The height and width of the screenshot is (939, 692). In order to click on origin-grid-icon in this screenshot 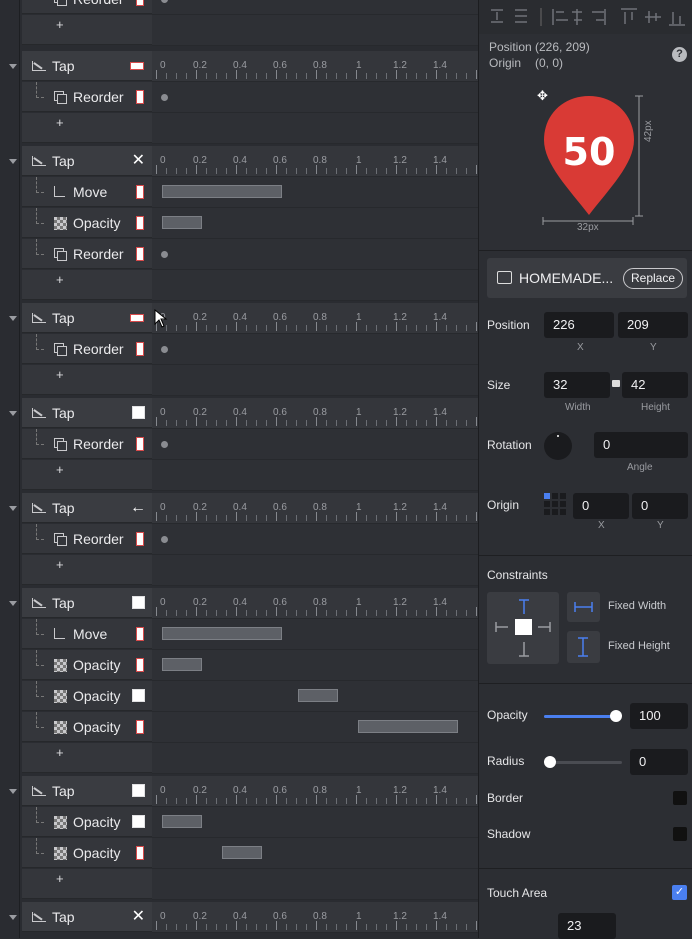, I will do `click(557, 506)`.